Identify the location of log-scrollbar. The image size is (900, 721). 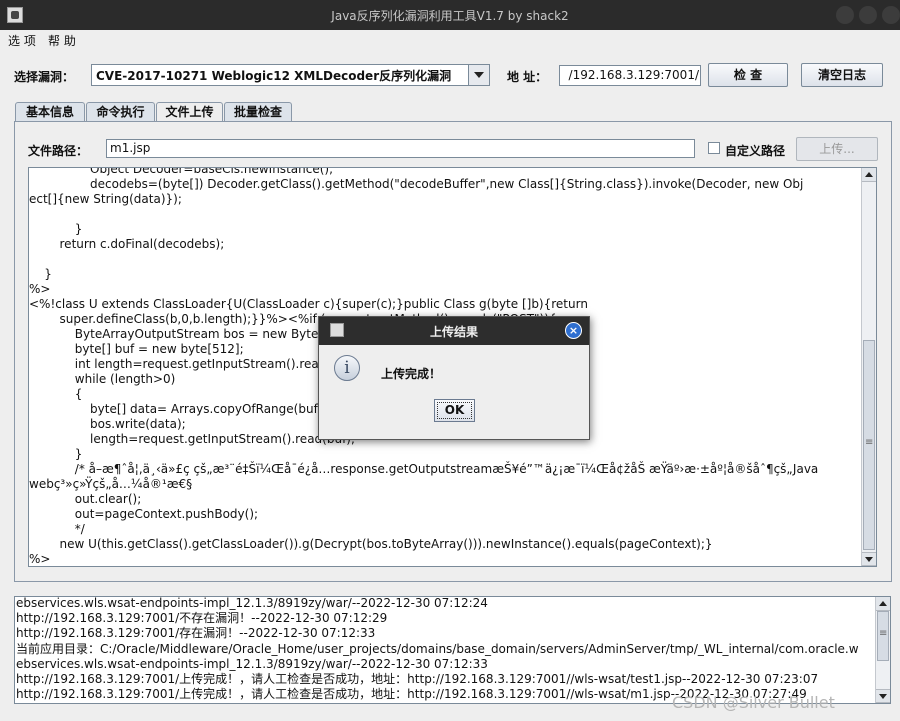
(882, 650).